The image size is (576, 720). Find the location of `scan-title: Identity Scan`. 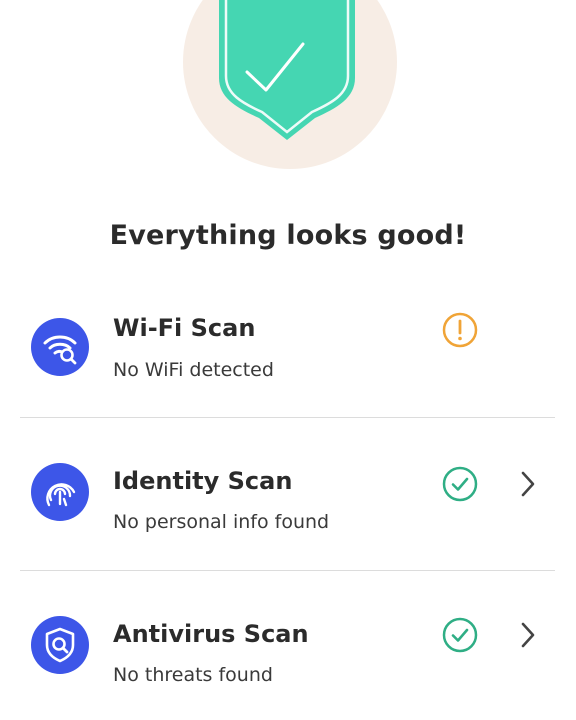

scan-title: Identity Scan is located at coordinates (203, 481).